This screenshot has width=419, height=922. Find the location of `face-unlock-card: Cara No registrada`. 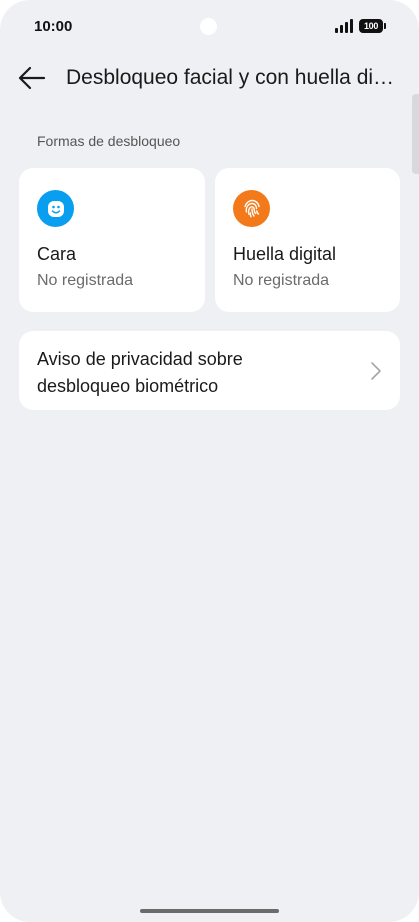

face-unlock-card: Cara No registrada is located at coordinates (112, 240).